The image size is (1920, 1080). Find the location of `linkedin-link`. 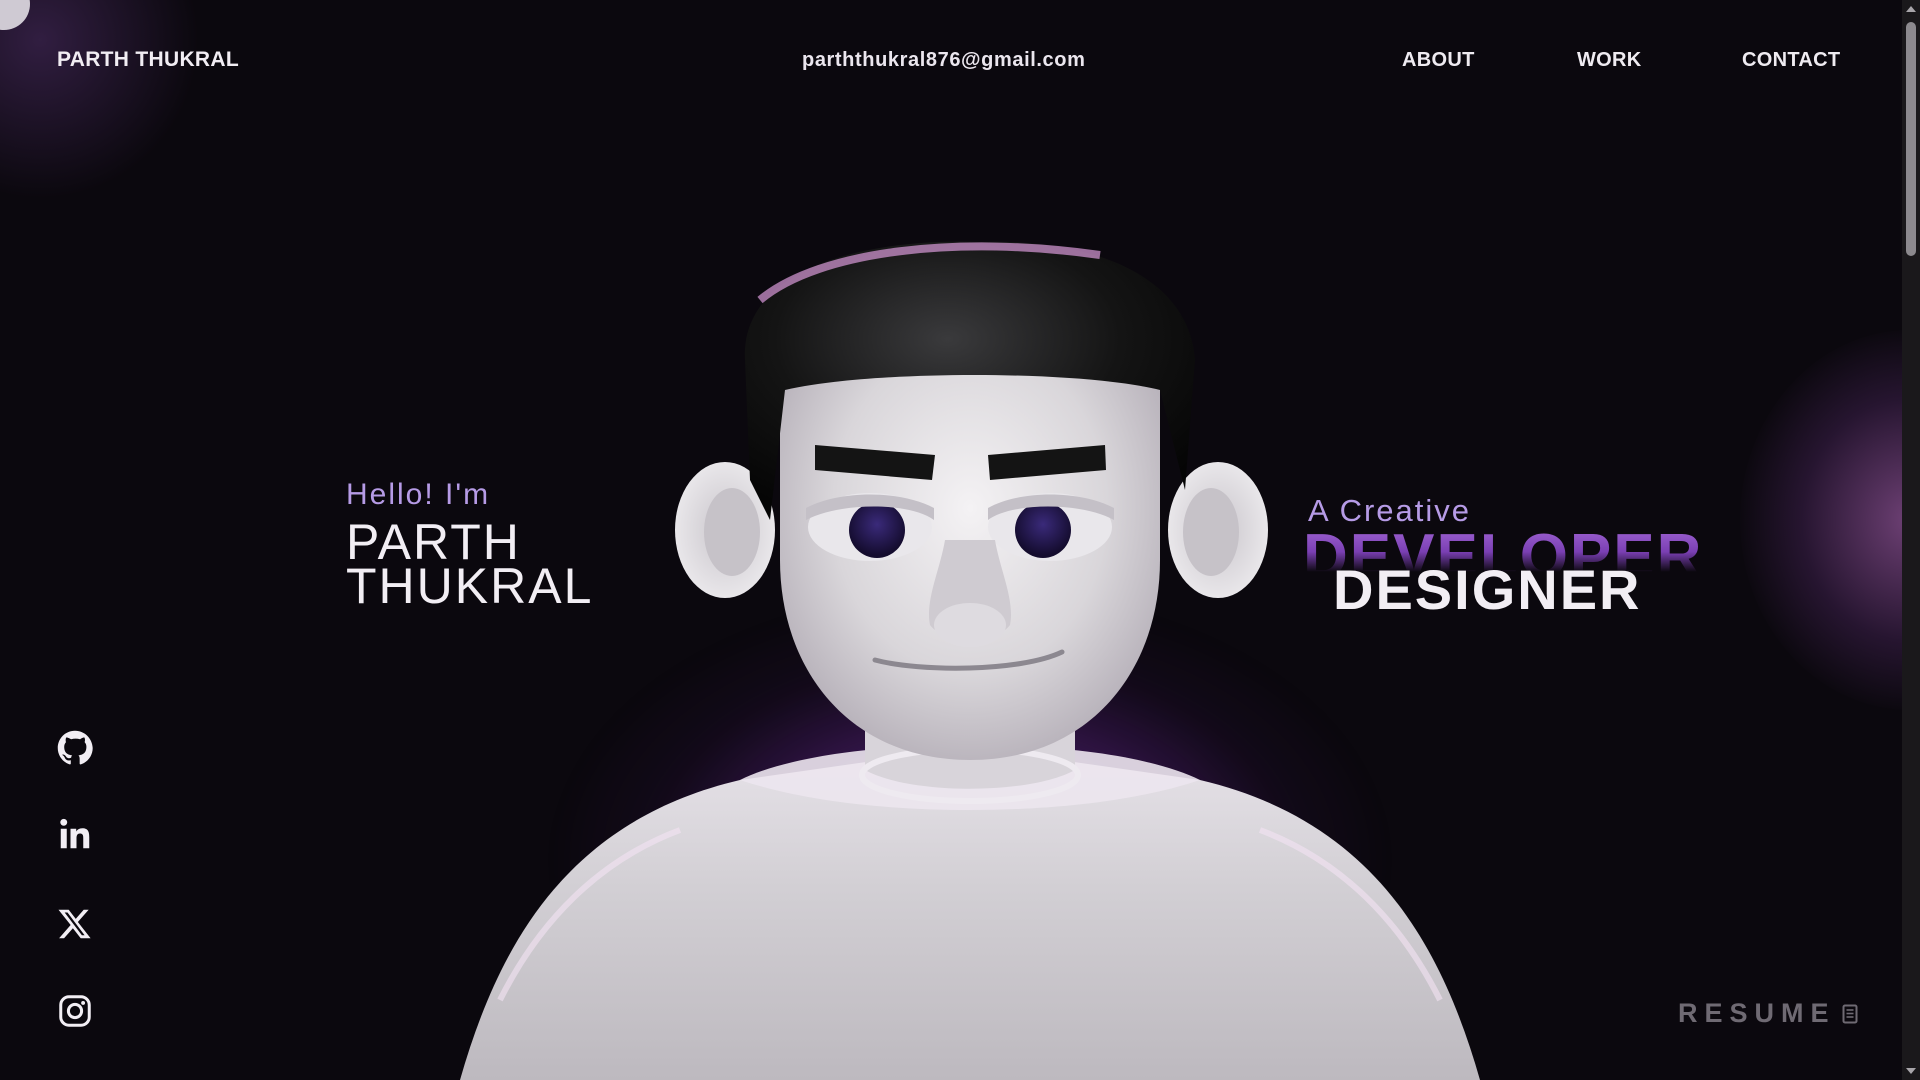

linkedin-link is located at coordinates (75, 834).